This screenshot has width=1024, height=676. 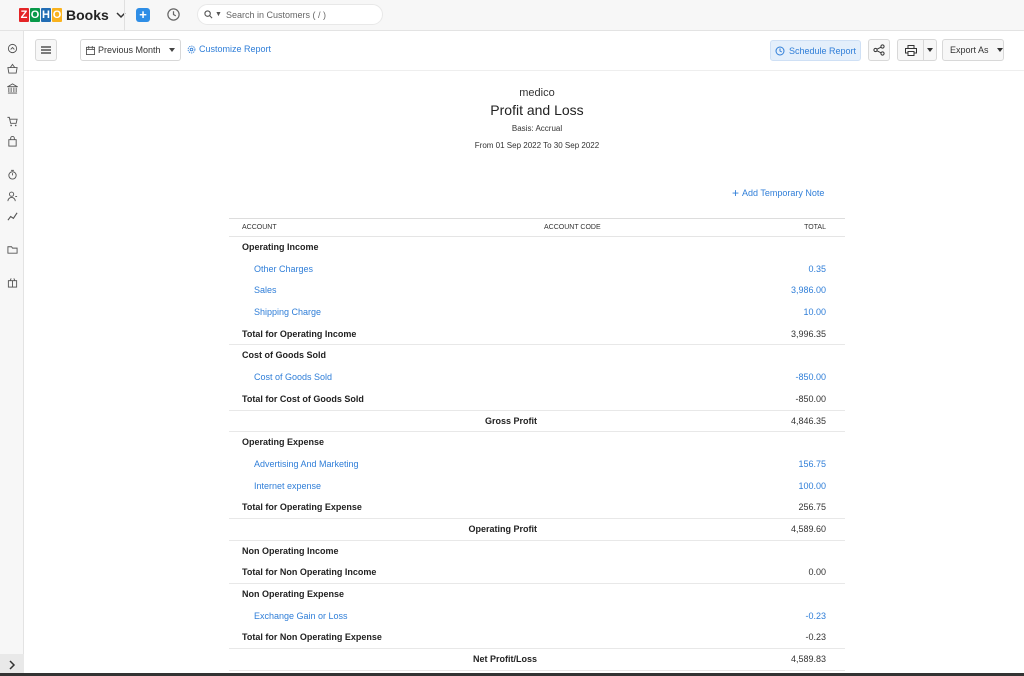 What do you see at coordinates (302, 507) in the screenshot?
I see `row-label: Total for Operating Expense` at bounding box center [302, 507].